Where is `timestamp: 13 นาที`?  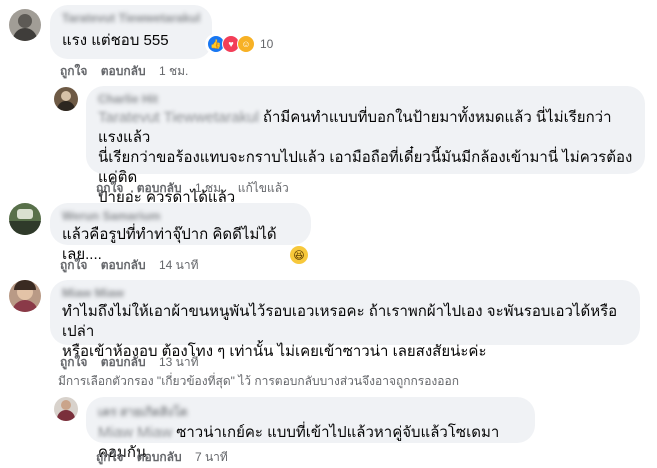 timestamp: 13 นาที is located at coordinates (179, 362).